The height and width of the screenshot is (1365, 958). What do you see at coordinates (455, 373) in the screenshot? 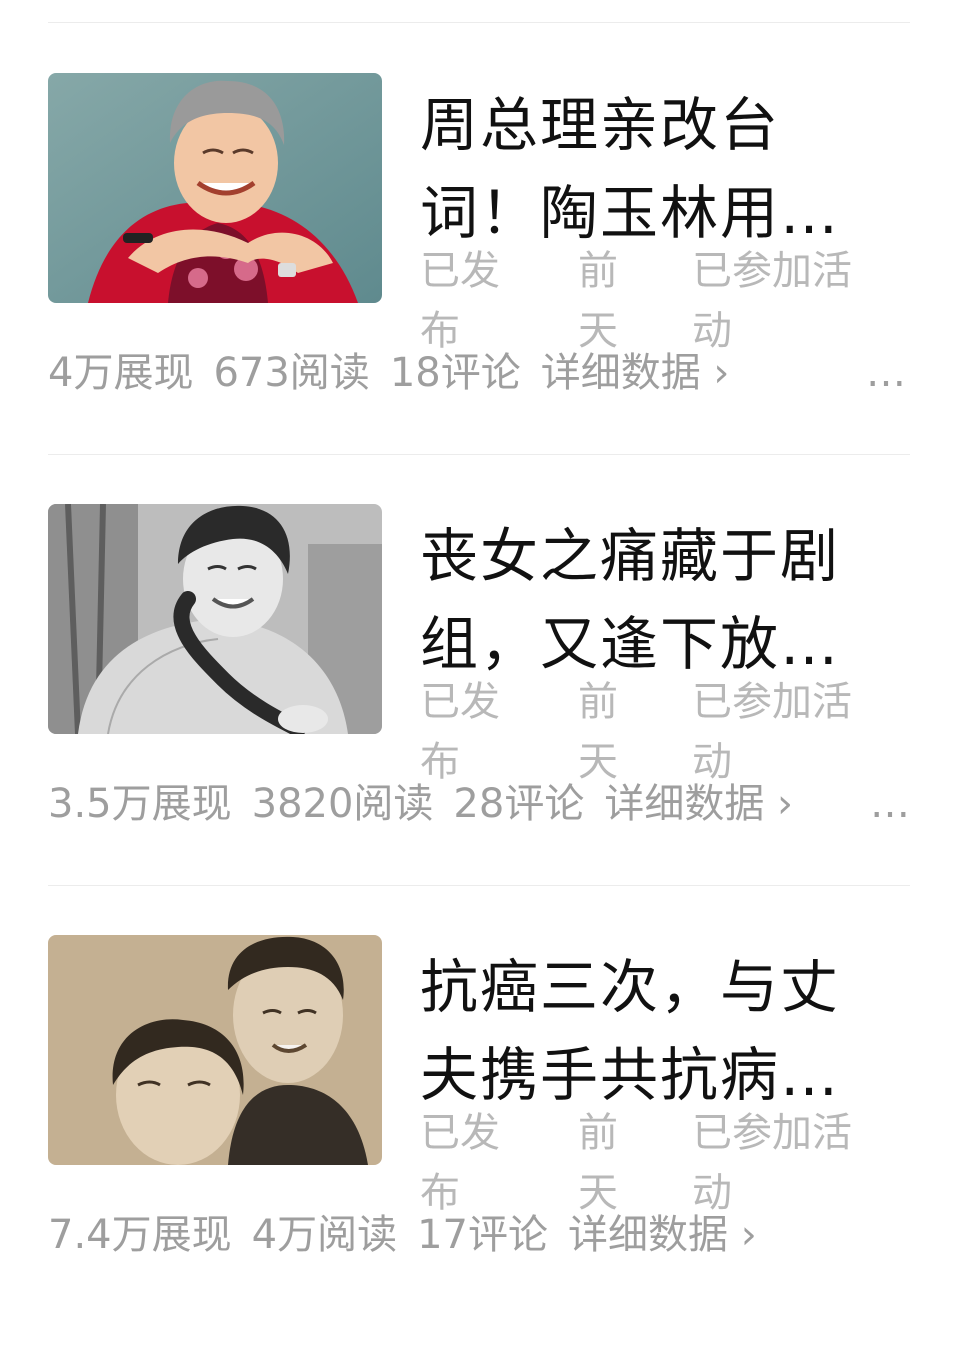
I see `comments-count: 18评论` at bounding box center [455, 373].